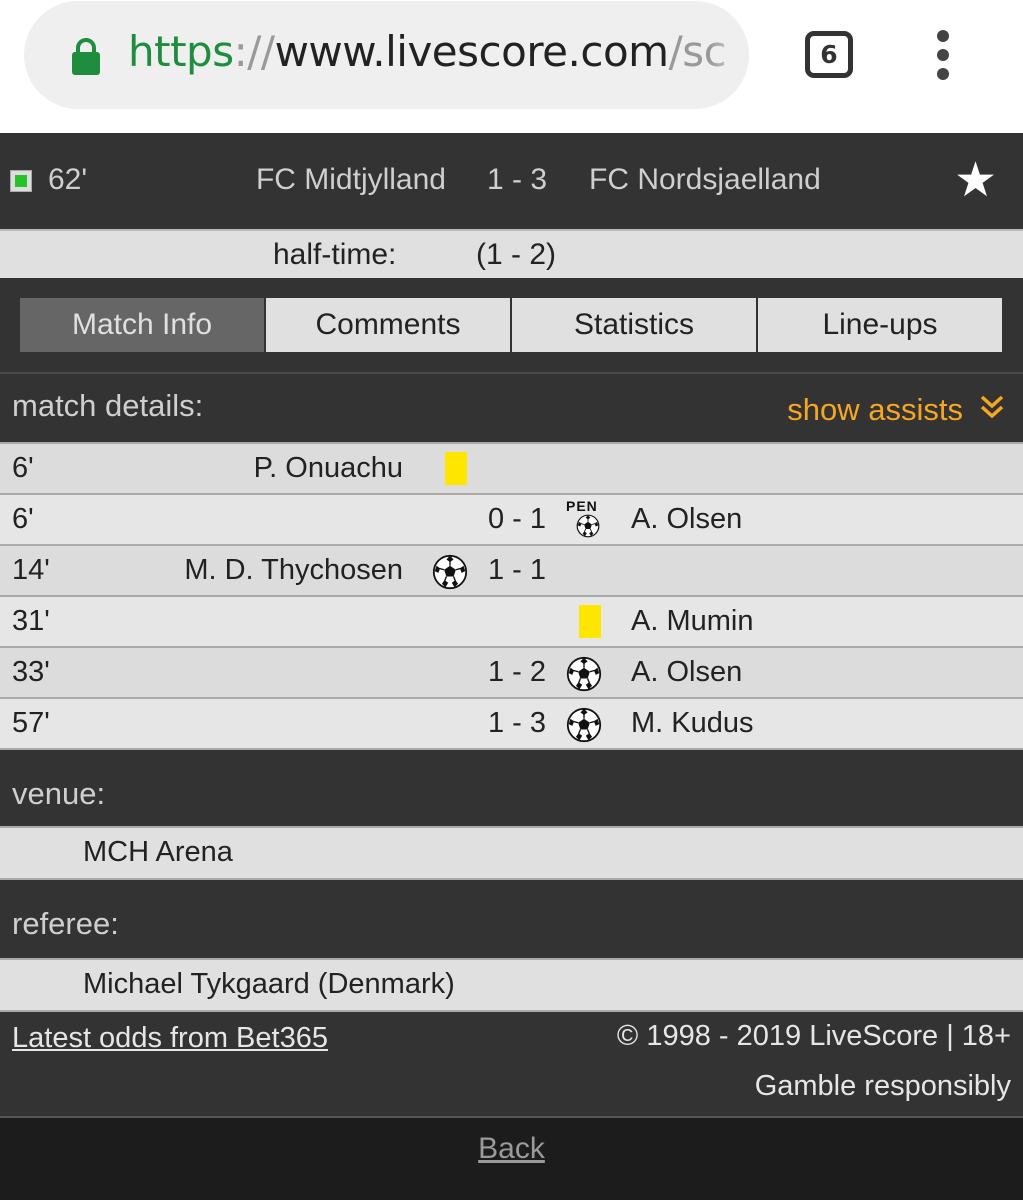 The image size is (1023, 1200). Describe the element at coordinates (427, 51) in the screenshot. I see `url-text: https://www.livescore.com/sc` at that location.